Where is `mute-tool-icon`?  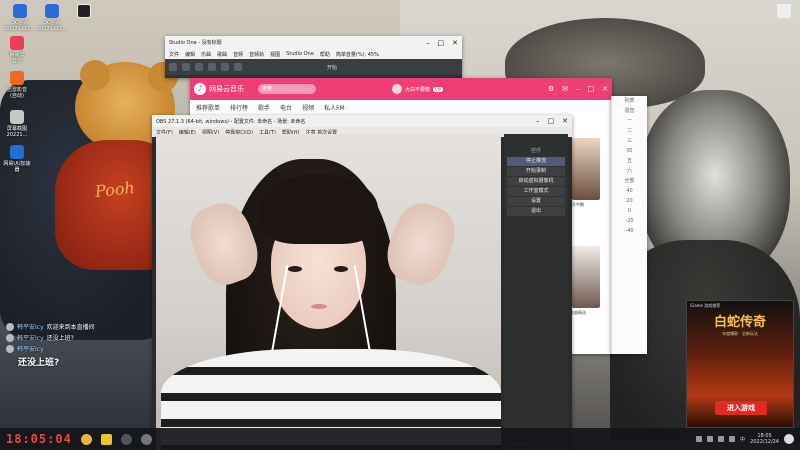 mute-tool-icon is located at coordinates (225, 67).